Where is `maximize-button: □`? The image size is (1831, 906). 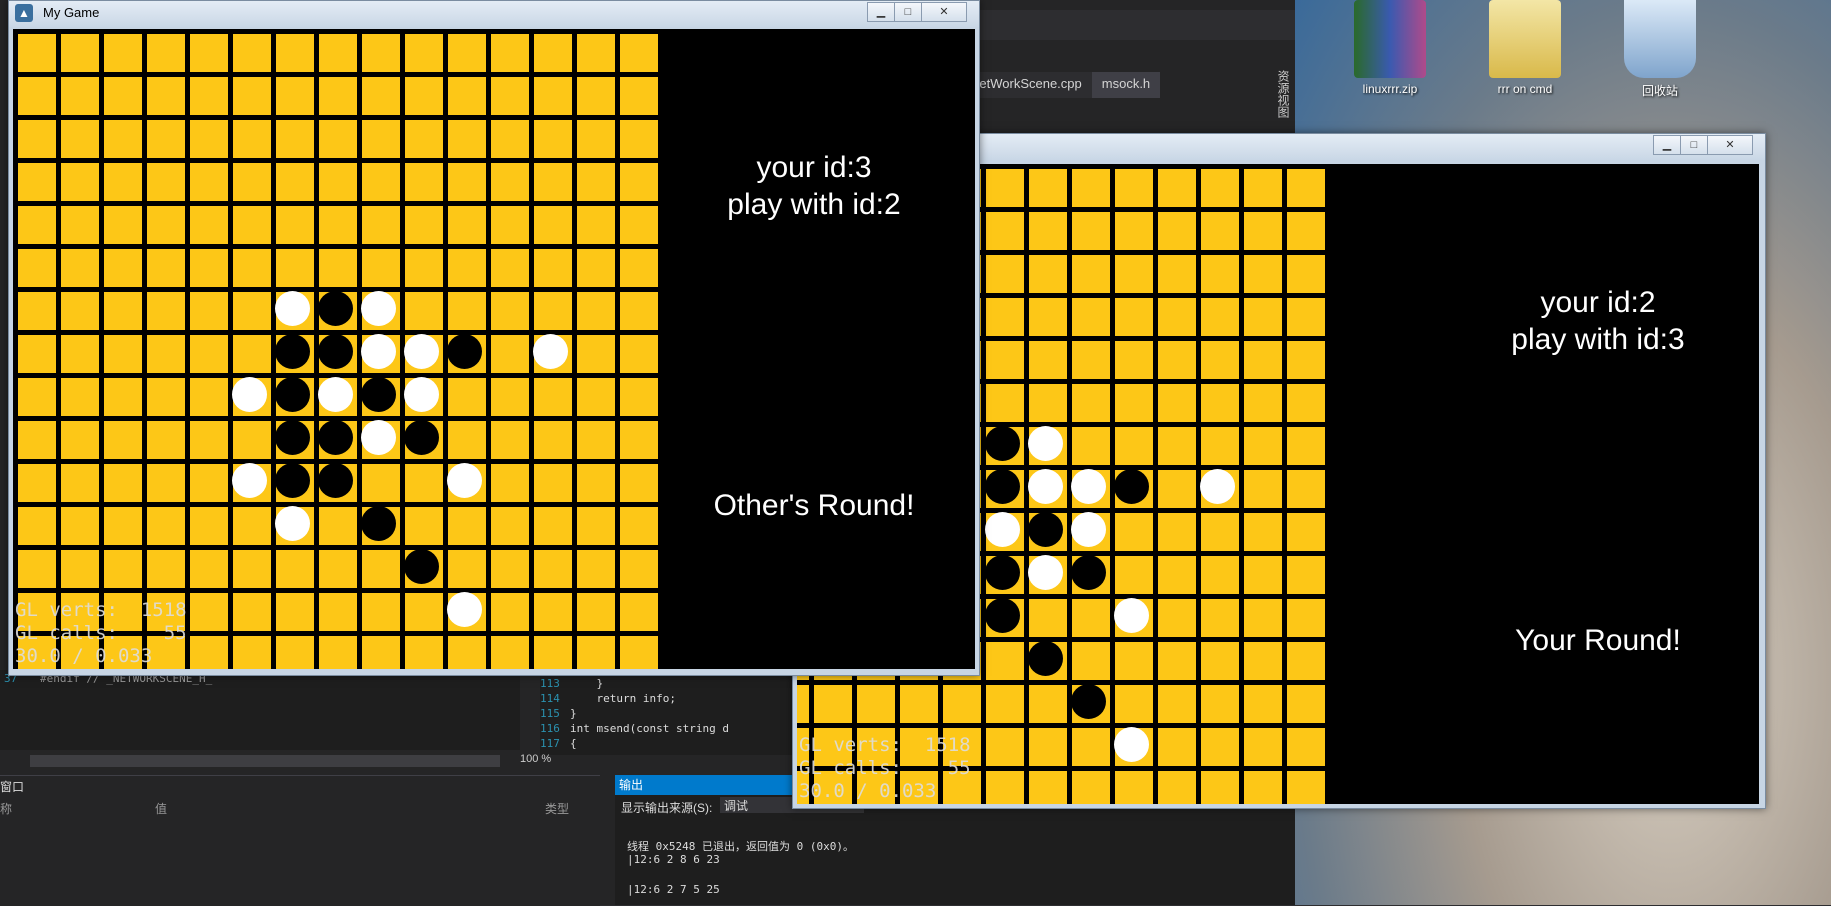
maximize-button: □ is located at coordinates (908, 12).